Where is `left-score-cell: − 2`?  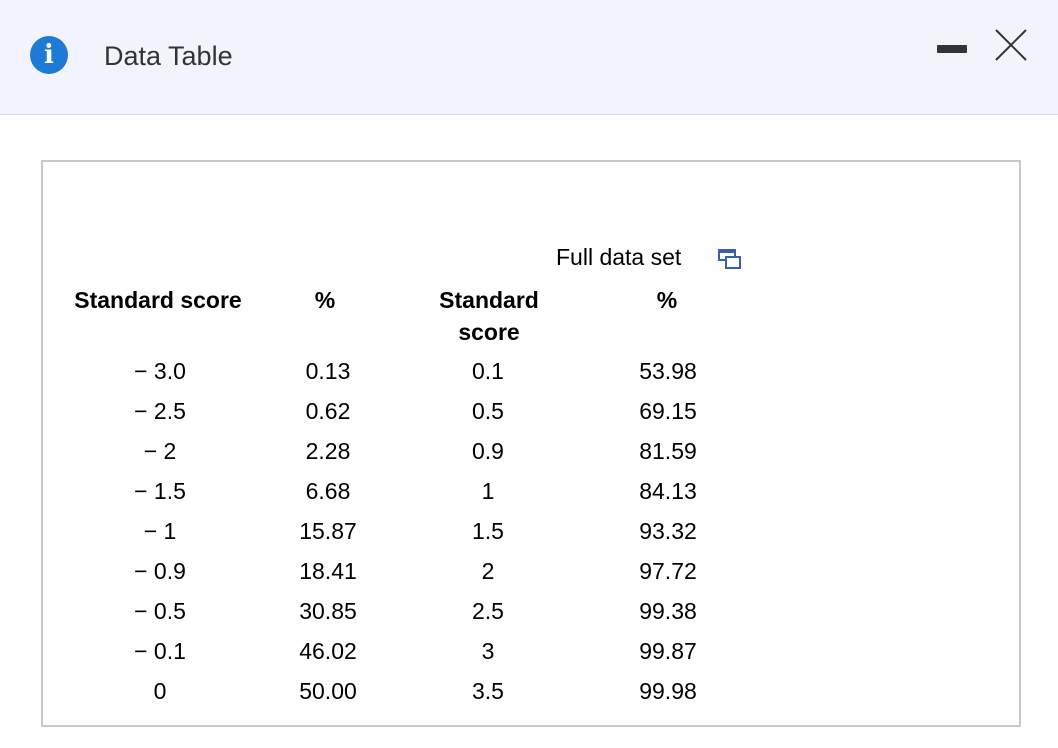
left-score-cell: − 2 is located at coordinates (160, 451).